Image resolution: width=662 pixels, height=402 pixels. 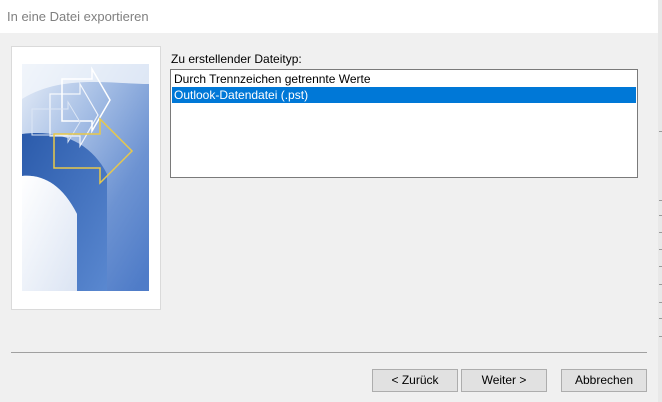 I want to click on wizard-image-frame, so click(x=86, y=178).